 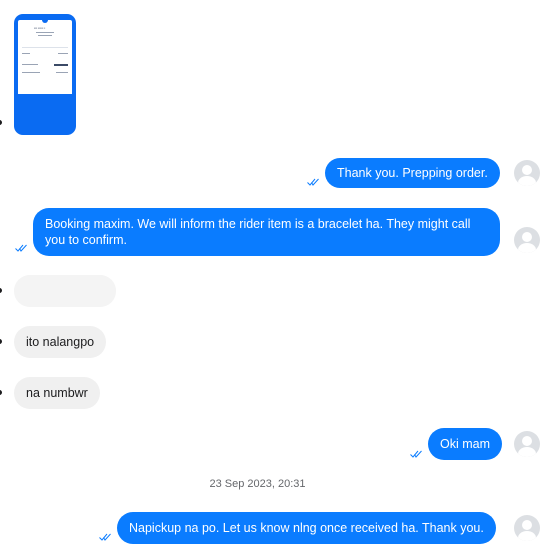 I want to click on message-text: Oki mam, so click(x=465, y=444).